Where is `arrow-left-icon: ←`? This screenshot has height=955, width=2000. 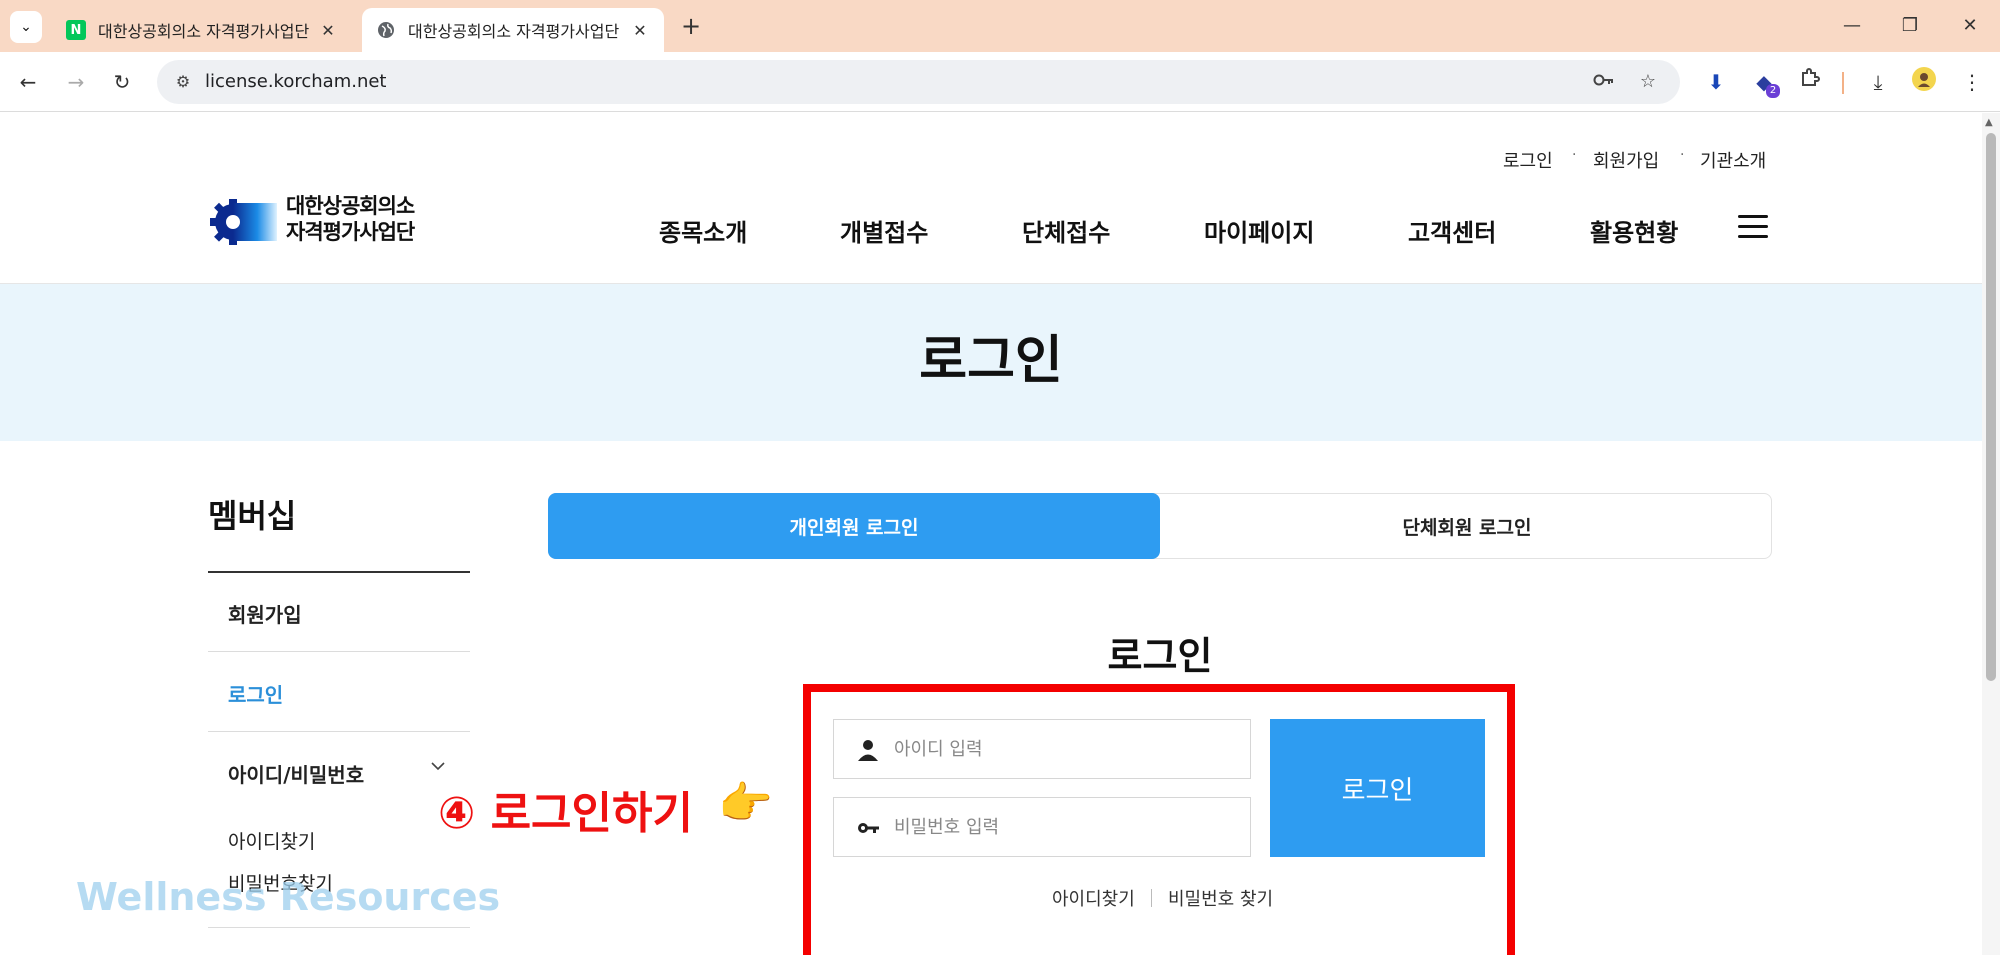 arrow-left-icon: ← is located at coordinates (28, 82).